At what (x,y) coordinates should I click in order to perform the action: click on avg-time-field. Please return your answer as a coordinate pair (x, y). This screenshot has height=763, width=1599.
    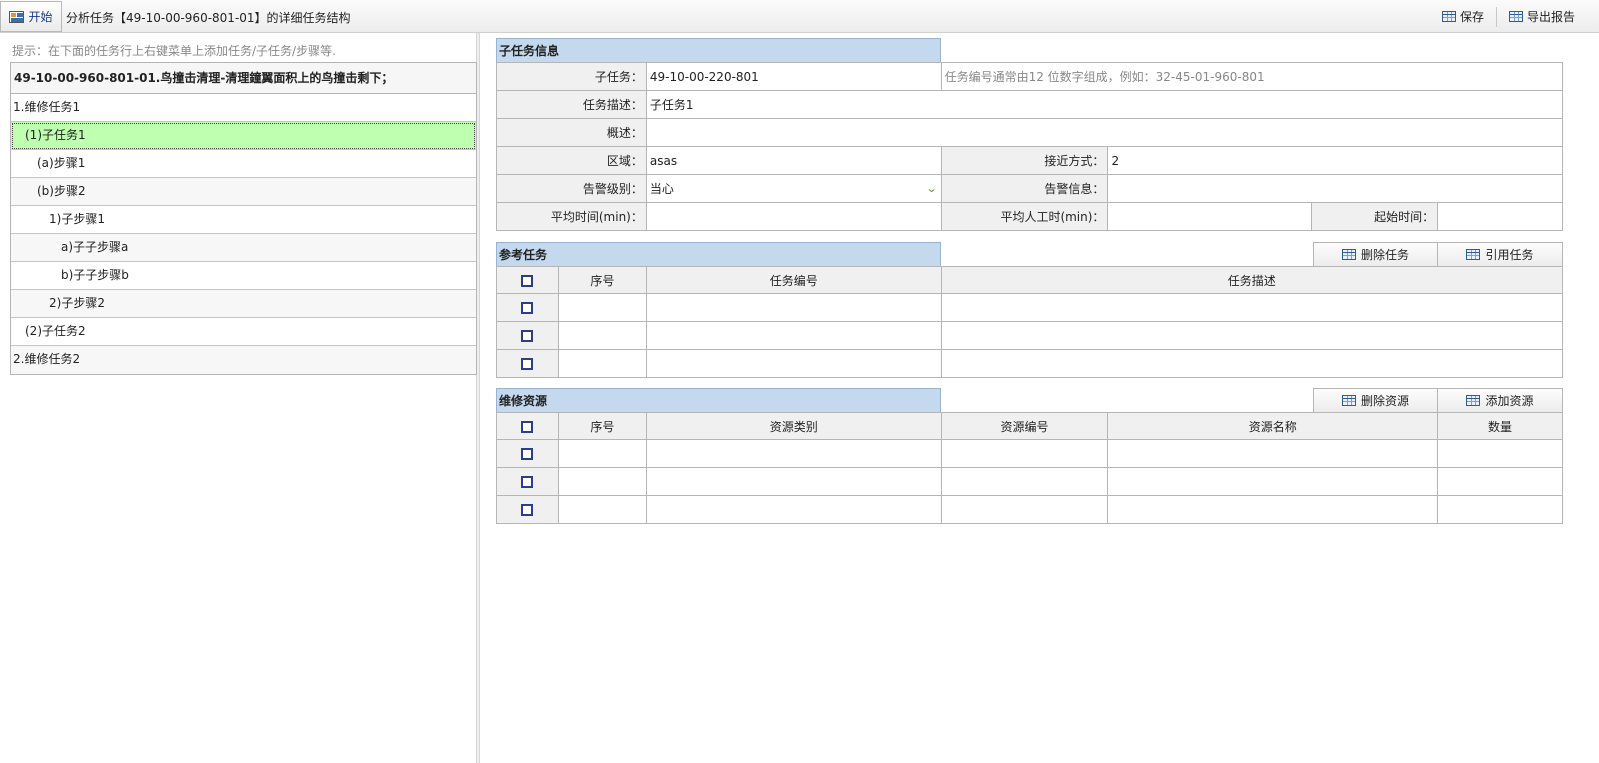
    Looking at the image, I should click on (793, 216).